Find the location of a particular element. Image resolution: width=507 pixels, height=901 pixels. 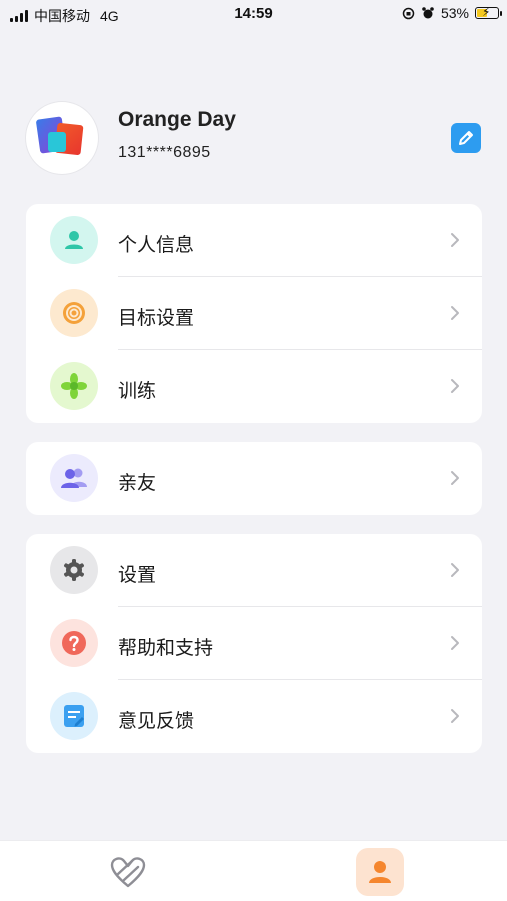

tab-profile is located at coordinates (380, 872).